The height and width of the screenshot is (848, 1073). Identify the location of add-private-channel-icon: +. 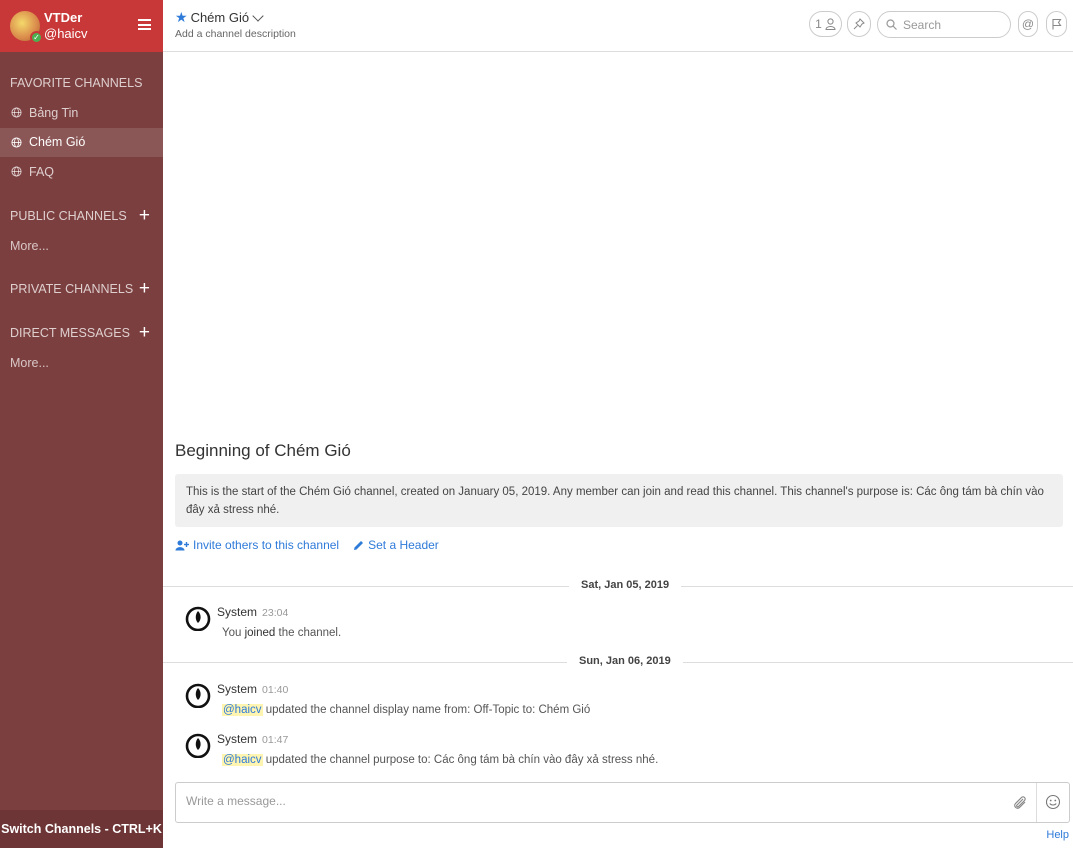
(144, 288).